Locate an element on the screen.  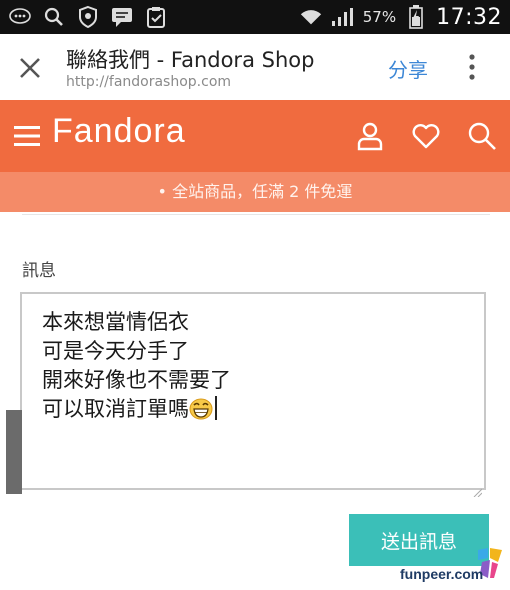
message-line-4-text: 可以取消訂單嗎 is located at coordinates (115, 409).